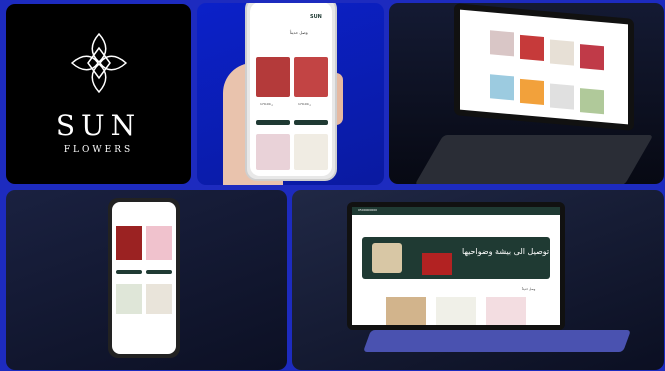 Image resolution: width=665 pixels, height=371 pixels. I want to click on phone-header-logo: SUN, so click(316, 17).